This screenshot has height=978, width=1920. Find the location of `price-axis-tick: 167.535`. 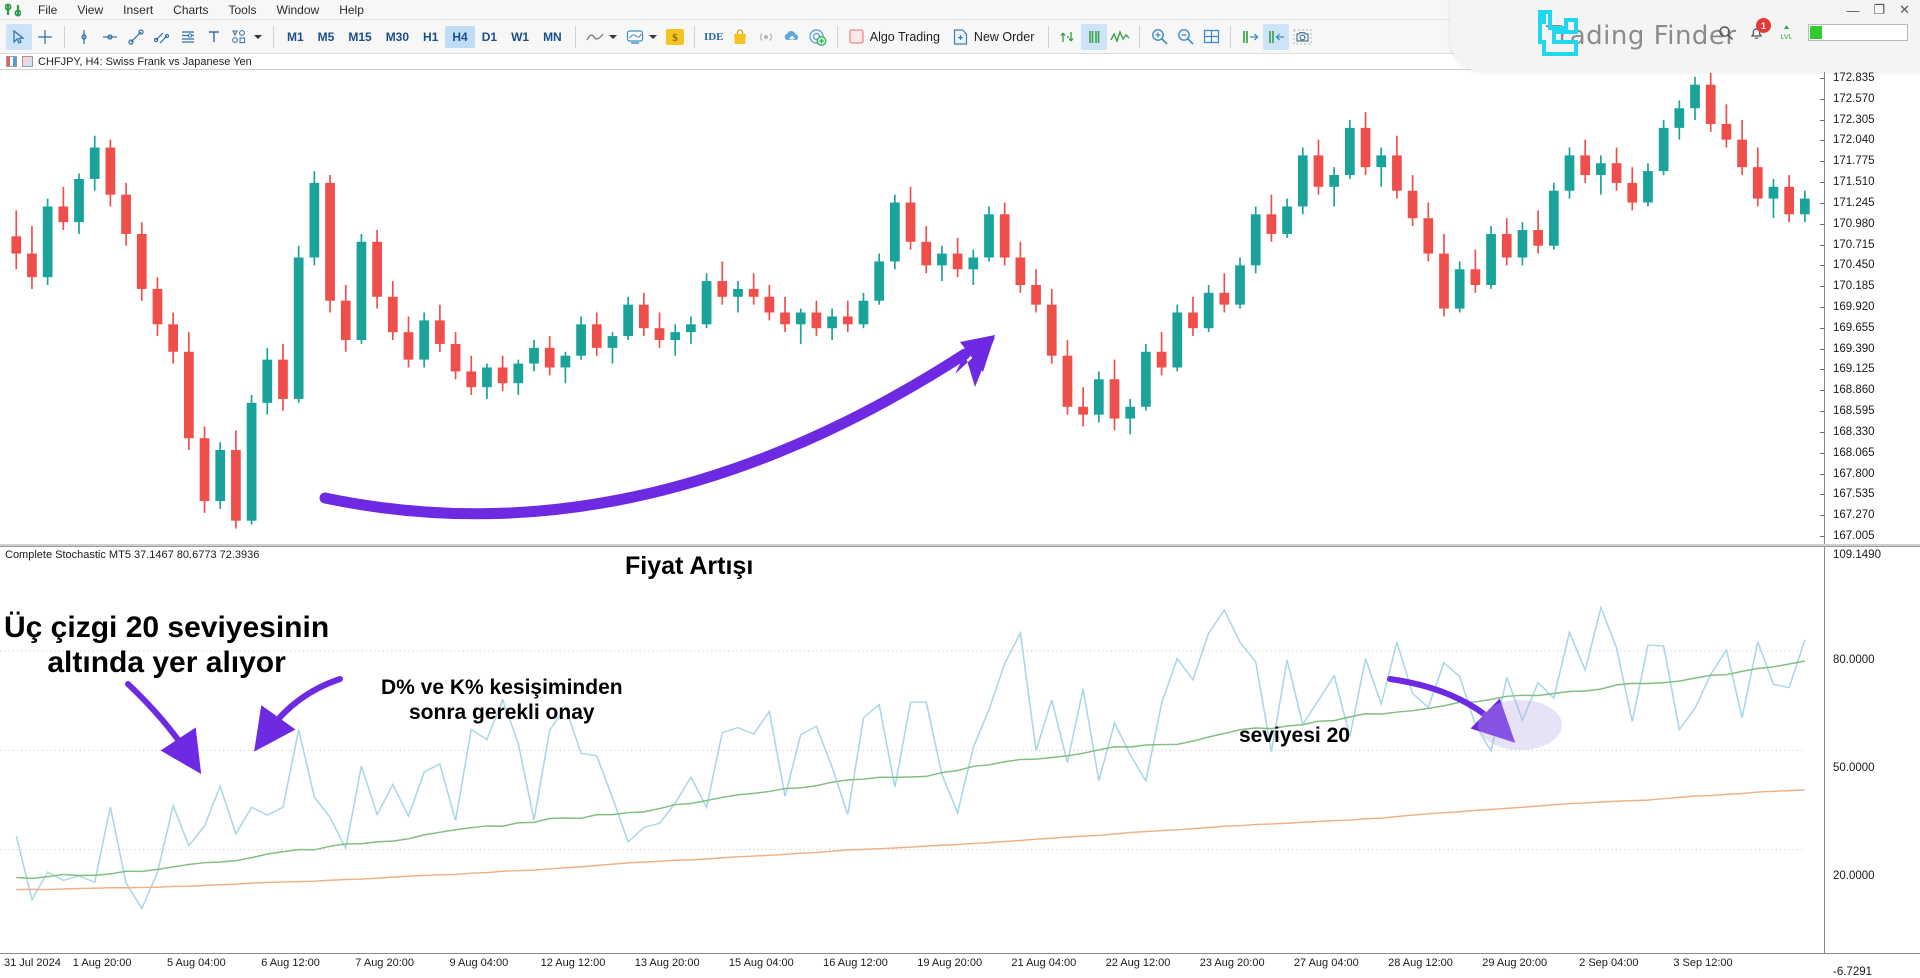

price-axis-tick: 167.535 is located at coordinates (1854, 494).